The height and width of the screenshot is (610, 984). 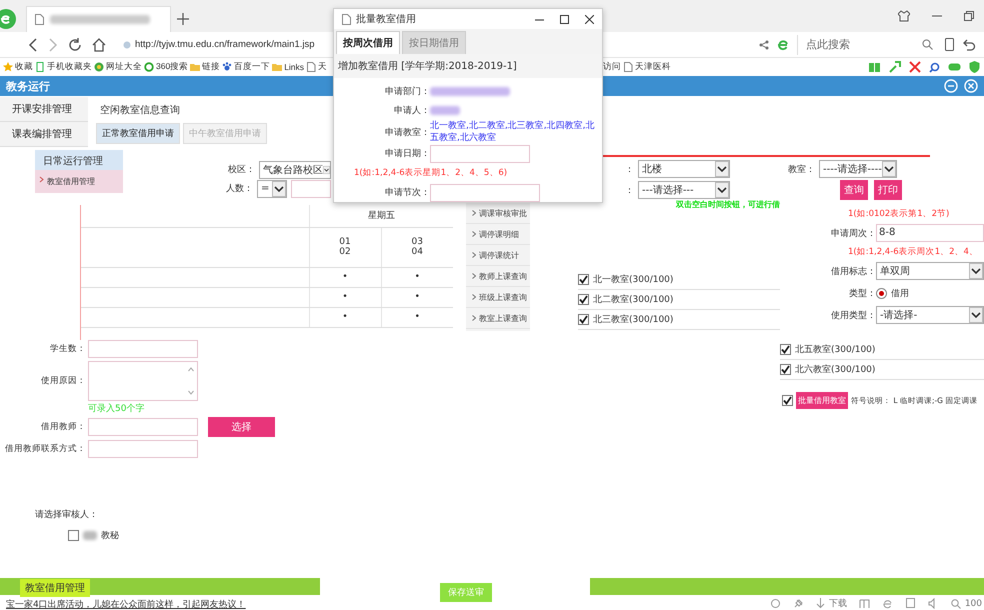 What do you see at coordinates (149, 67) in the screenshot?
I see `ring-icon` at bounding box center [149, 67].